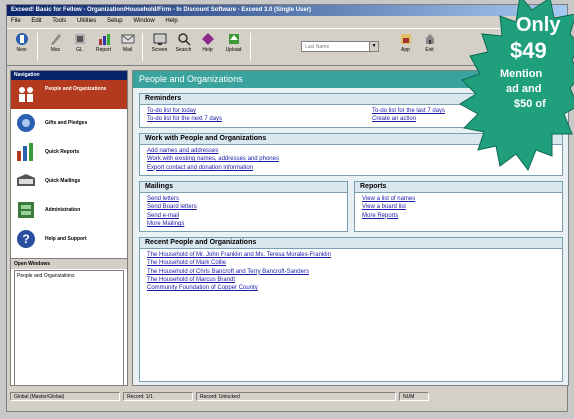 Image resolution: width=574 pixels, height=419 pixels. What do you see at coordinates (245, 119) in the screenshot?
I see `todo-next7-link: To-do list for the next 7 days` at bounding box center [245, 119].